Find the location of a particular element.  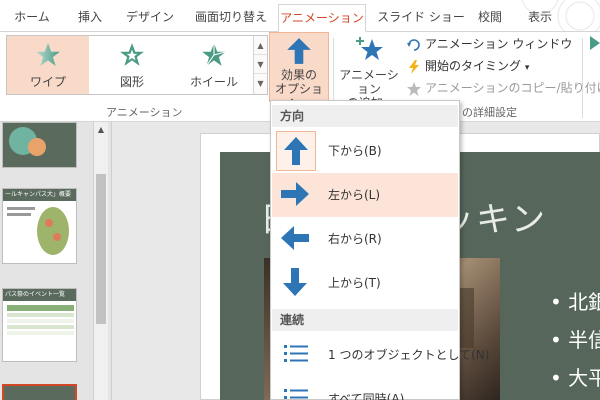

gallery-item-wheel: ホイール is located at coordinates (214, 65).